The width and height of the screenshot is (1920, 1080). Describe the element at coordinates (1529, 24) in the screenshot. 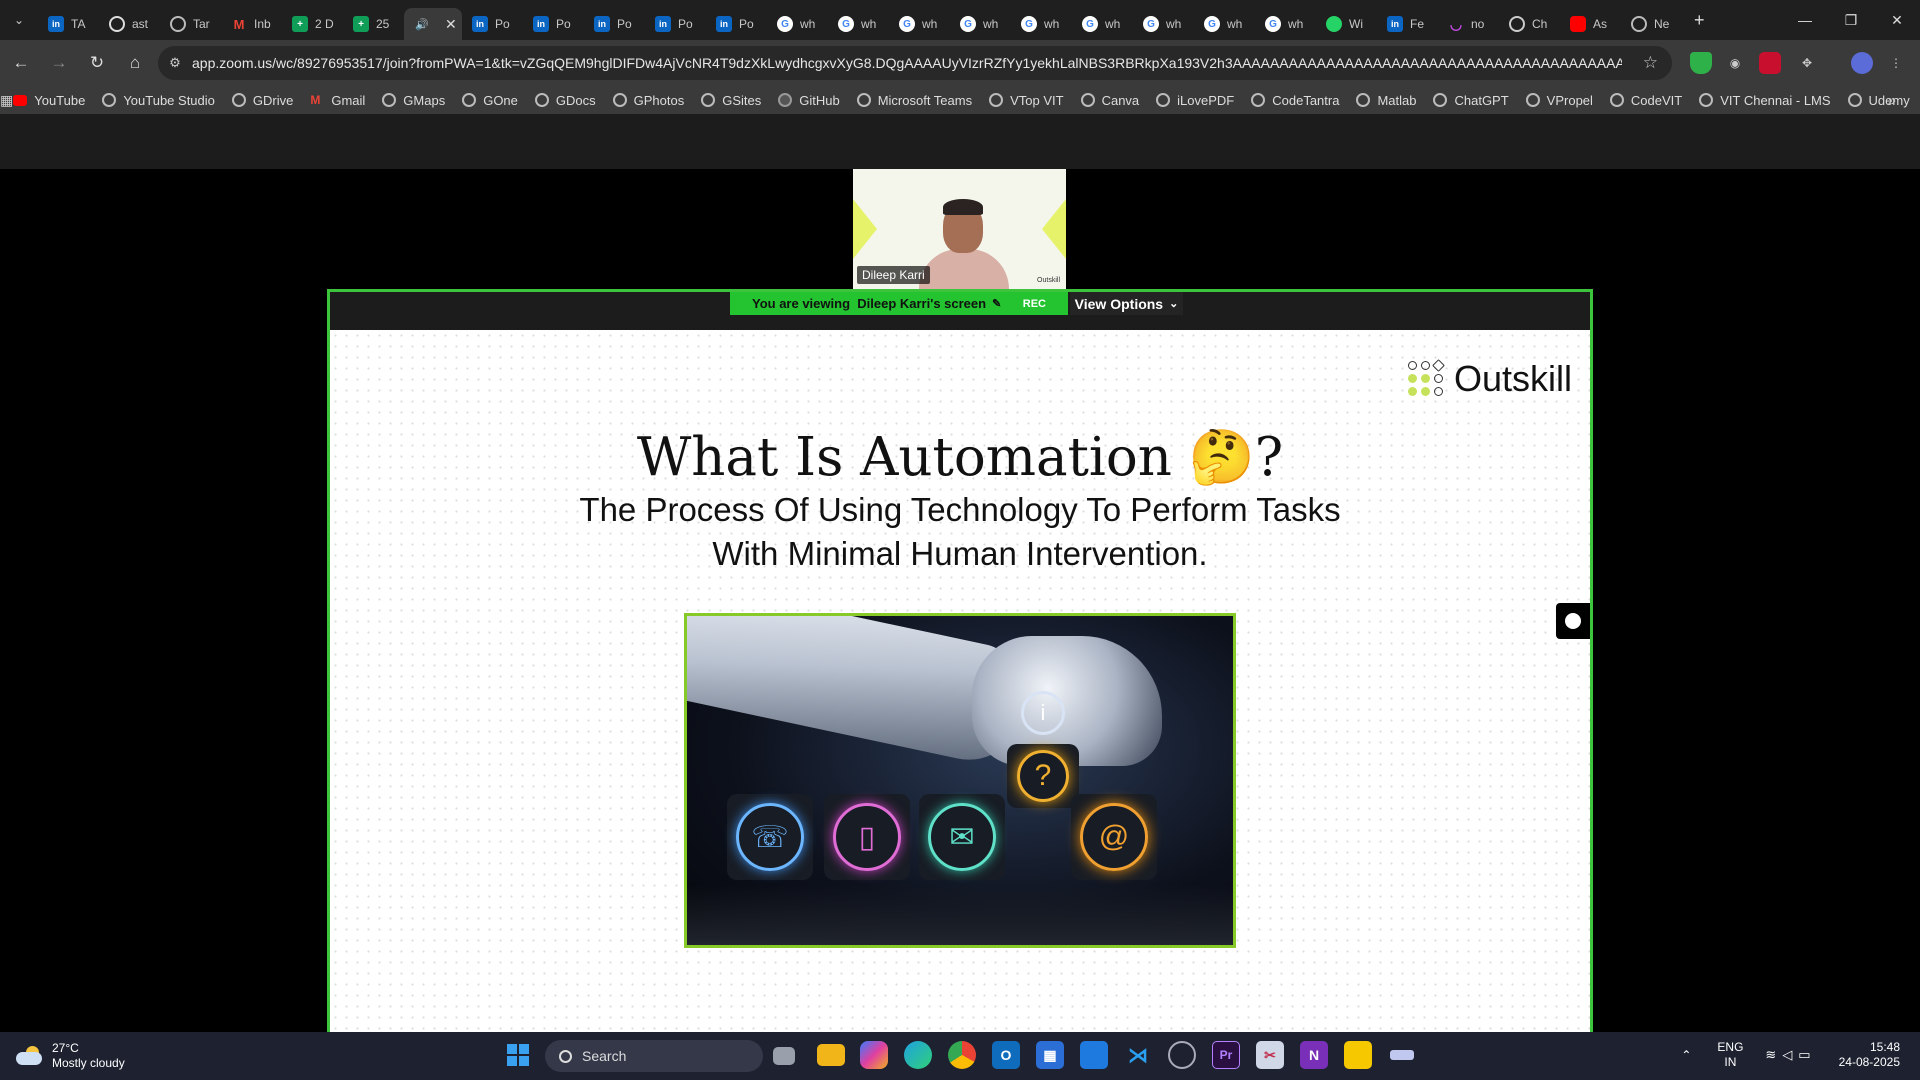

I see `browser-tab: Ch` at that location.